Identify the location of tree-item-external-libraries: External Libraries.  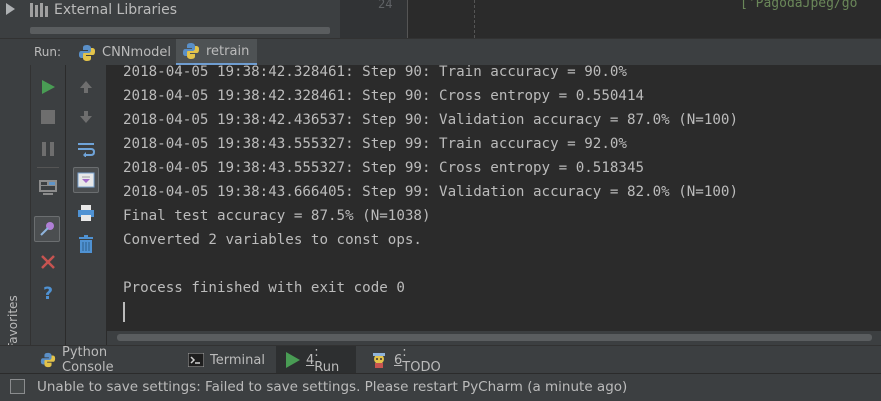
(91, 10).